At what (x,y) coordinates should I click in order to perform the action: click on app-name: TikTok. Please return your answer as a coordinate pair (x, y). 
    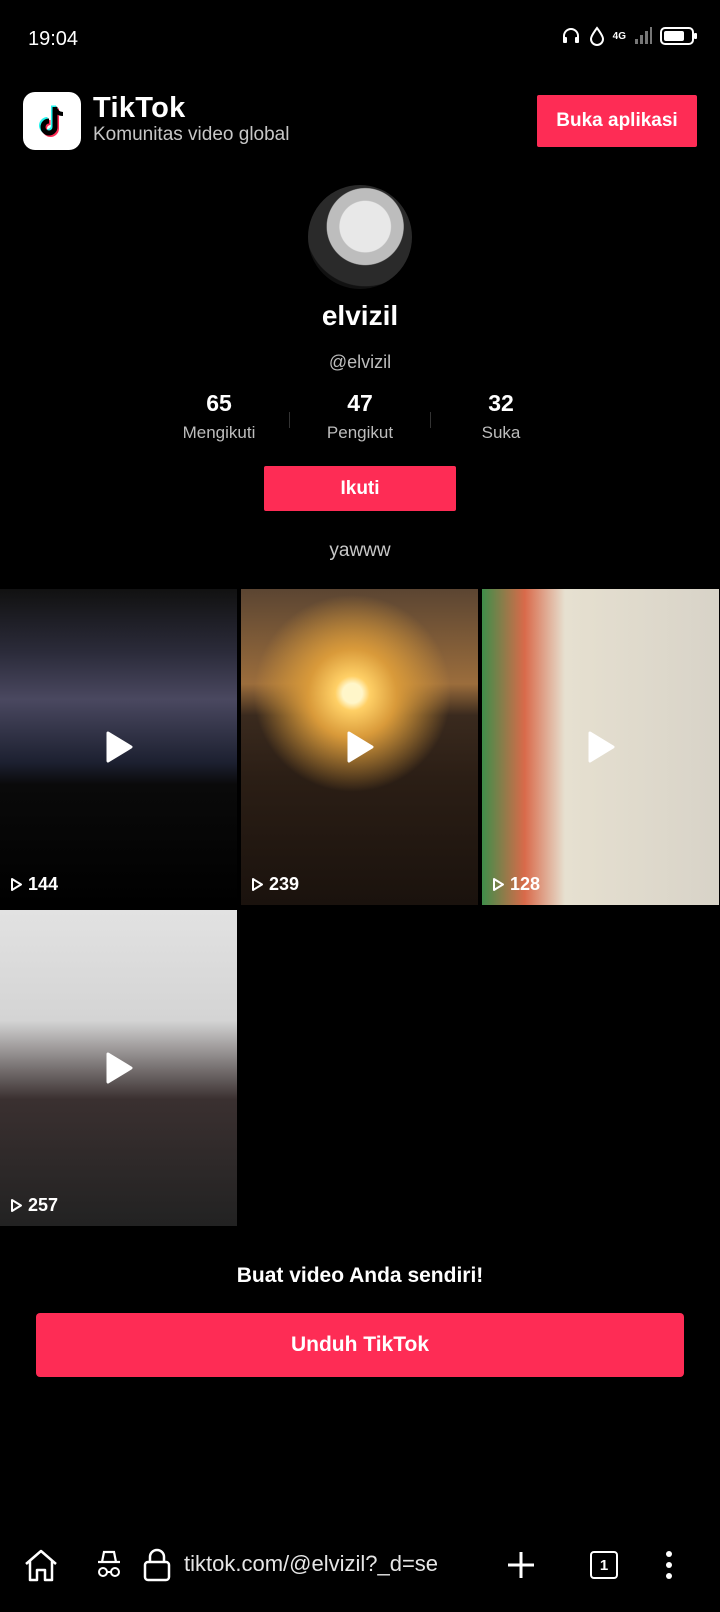
    Looking at the image, I should click on (139, 108).